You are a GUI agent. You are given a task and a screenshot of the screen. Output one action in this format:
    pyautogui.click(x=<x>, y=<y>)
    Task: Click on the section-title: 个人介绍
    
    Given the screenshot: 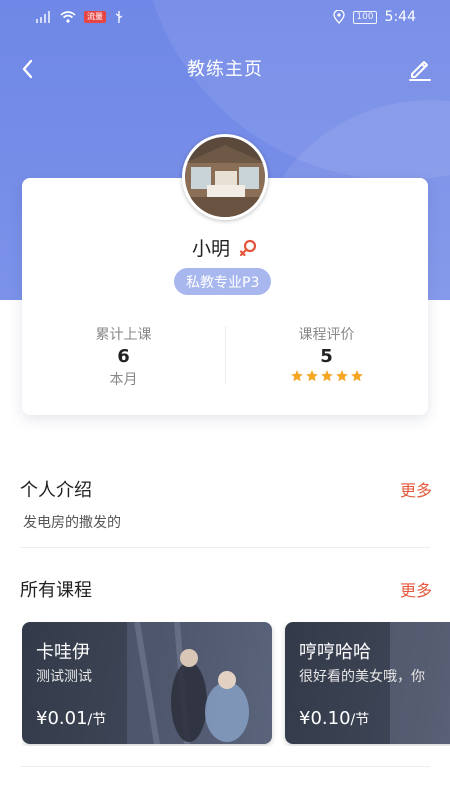 What is the action you would take?
    pyautogui.click(x=56, y=490)
    